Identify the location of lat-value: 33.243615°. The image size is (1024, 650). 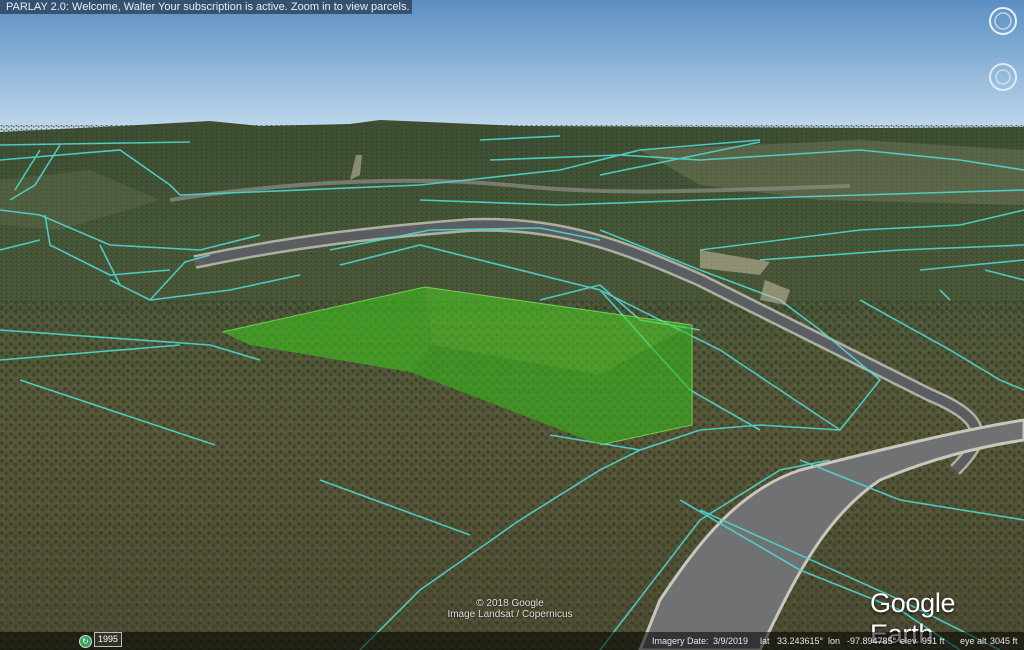
(800, 641).